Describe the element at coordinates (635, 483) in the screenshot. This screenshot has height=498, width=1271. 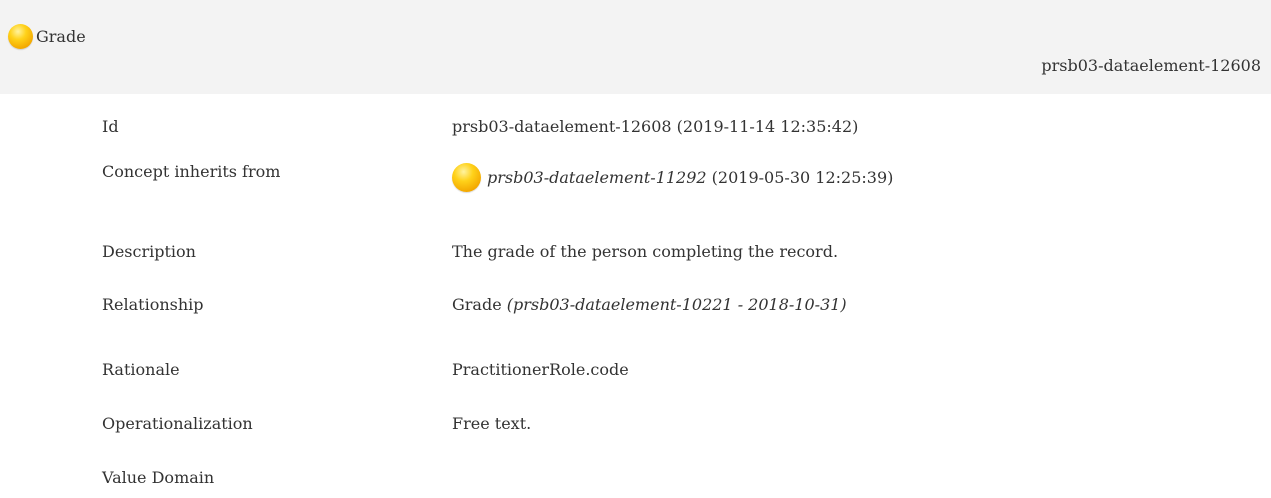
I see `row-value-domain: Value Domain` at that location.